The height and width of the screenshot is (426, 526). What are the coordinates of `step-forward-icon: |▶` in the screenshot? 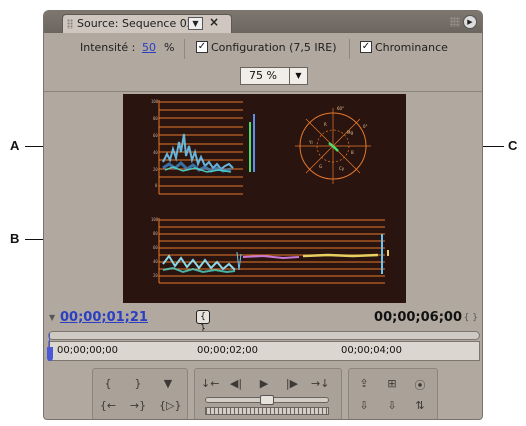 It's located at (292, 383).